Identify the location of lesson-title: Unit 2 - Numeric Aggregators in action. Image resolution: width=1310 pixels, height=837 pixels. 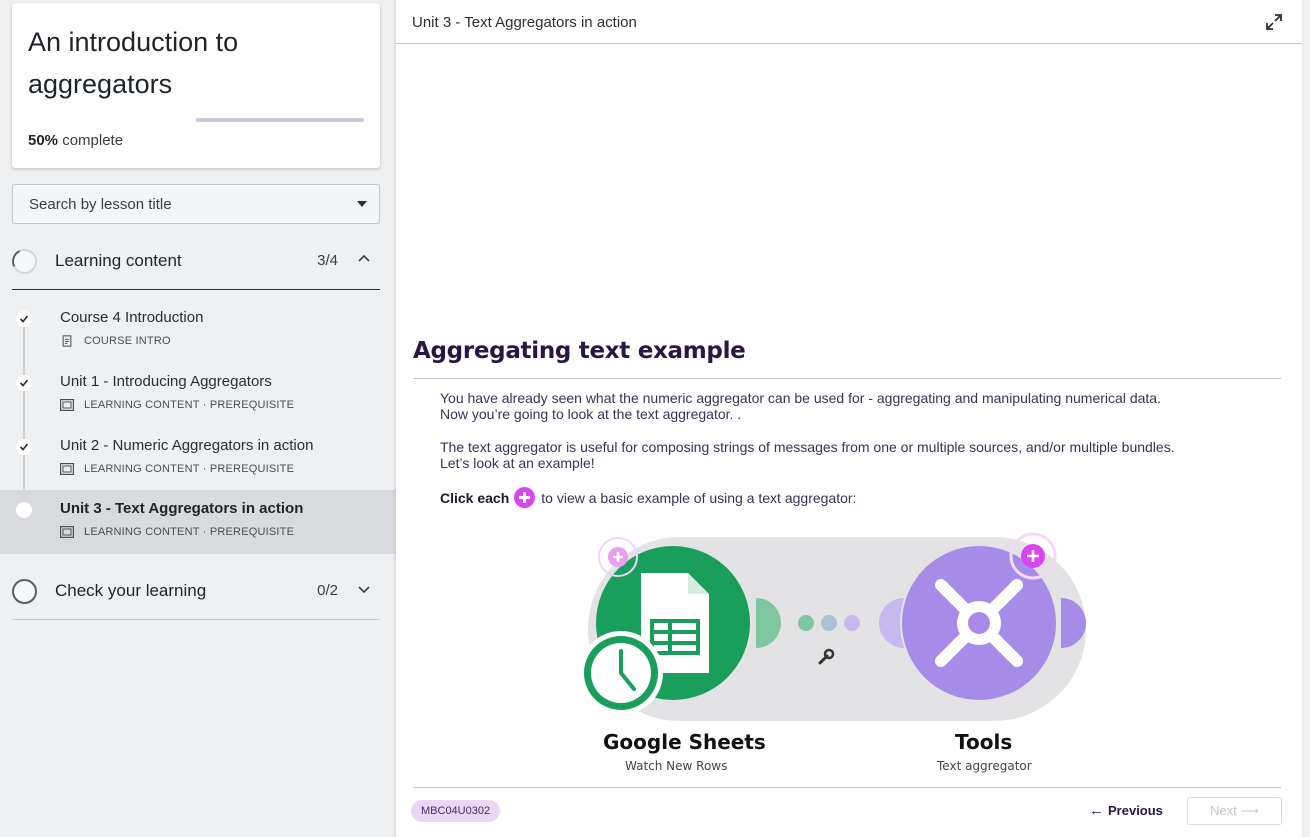
(187, 445).